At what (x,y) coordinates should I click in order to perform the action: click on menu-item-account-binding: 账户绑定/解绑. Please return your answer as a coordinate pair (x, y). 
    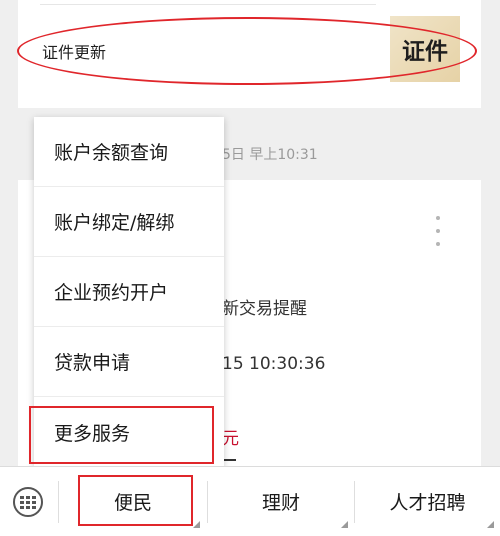
    Looking at the image, I should click on (129, 222).